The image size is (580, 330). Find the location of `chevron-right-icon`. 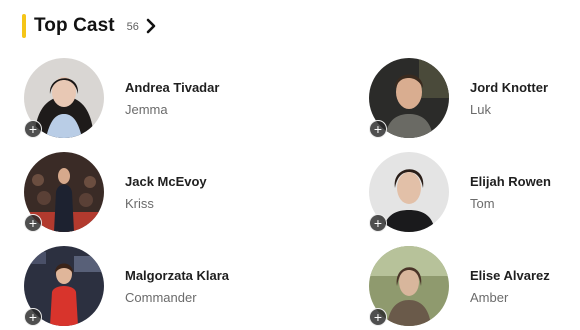

chevron-right-icon is located at coordinates (152, 26).